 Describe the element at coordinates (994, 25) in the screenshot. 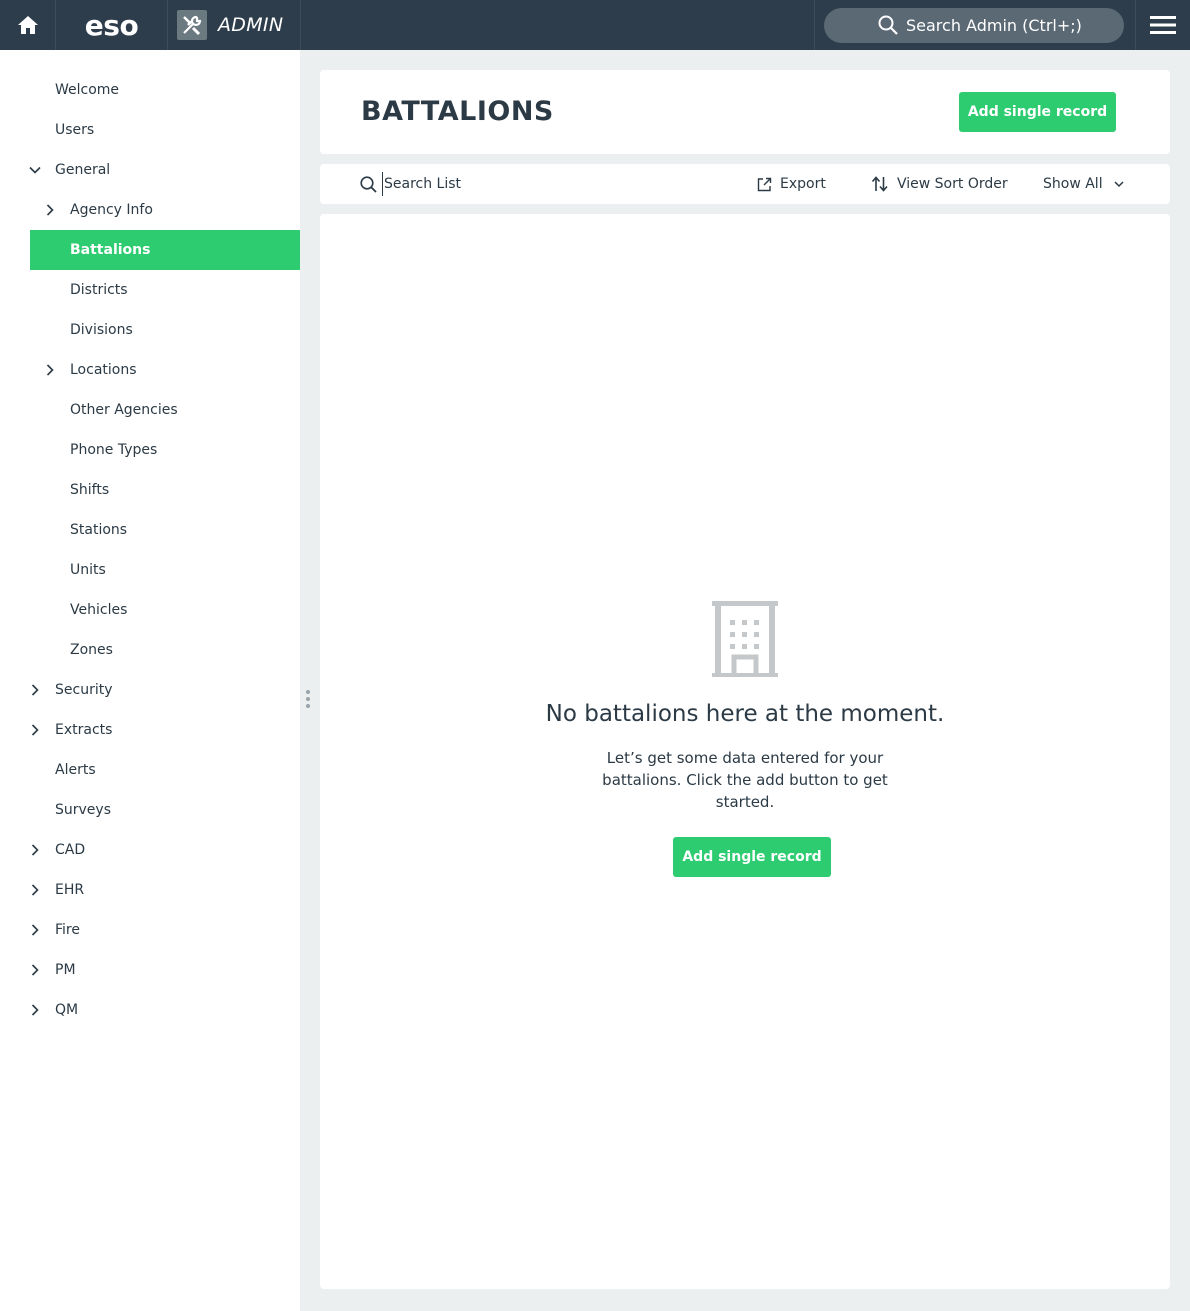

I see `admin-search-label: Search Admin (Ctrl+;)` at that location.